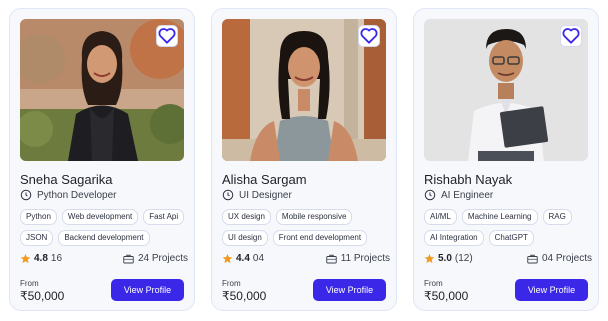 Image resolution: width=608 pixels, height=321 pixels. Describe the element at coordinates (38, 217) in the screenshot. I see `skill-tag: Python` at that location.